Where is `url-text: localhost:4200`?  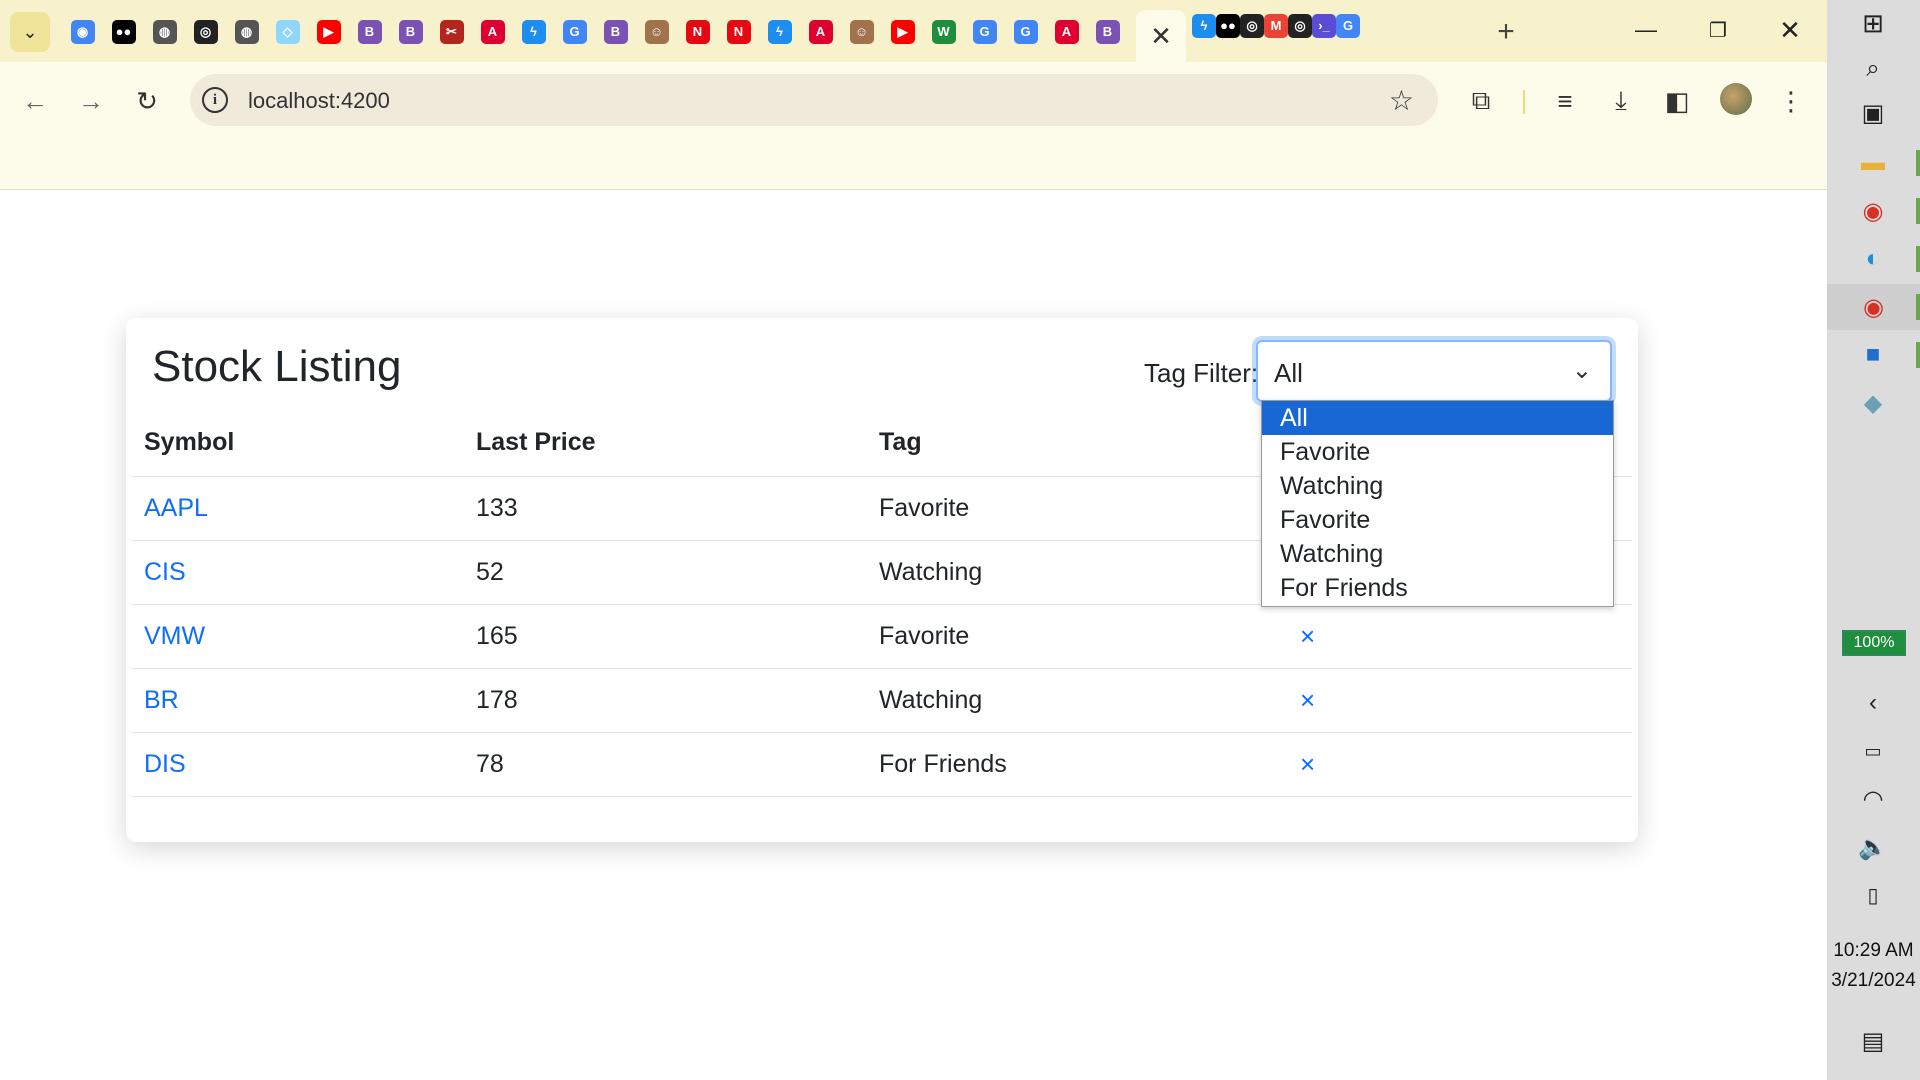
url-text: localhost:4200 is located at coordinates (319, 101).